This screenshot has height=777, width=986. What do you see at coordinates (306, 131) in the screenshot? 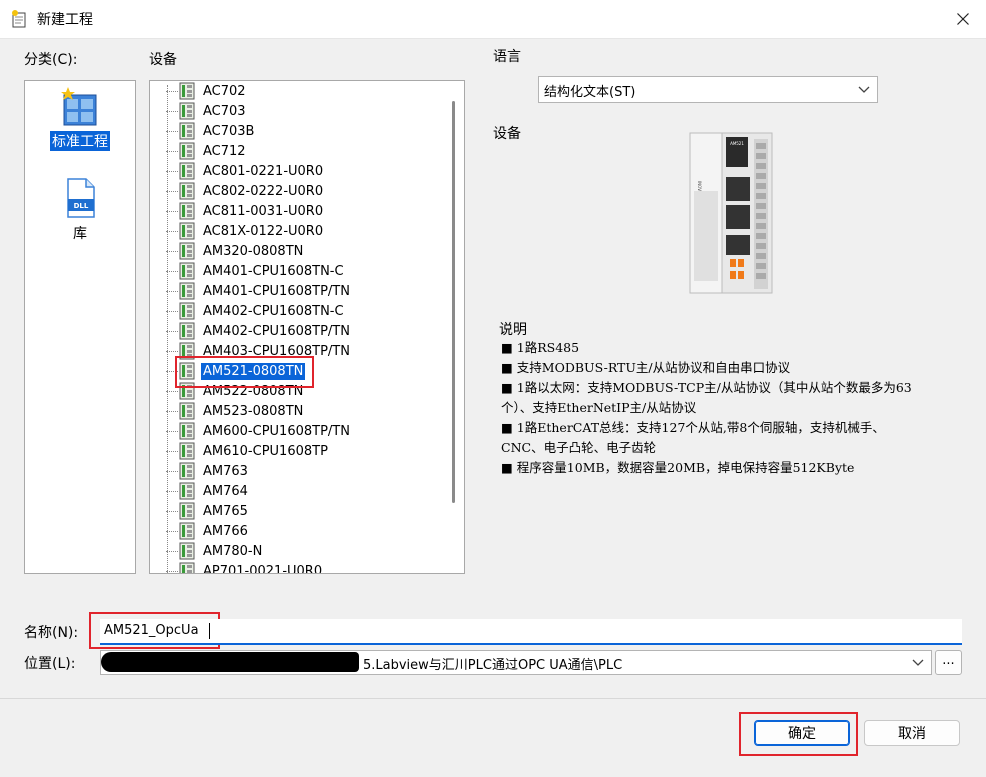
I see `device-item: AC703B` at bounding box center [306, 131].